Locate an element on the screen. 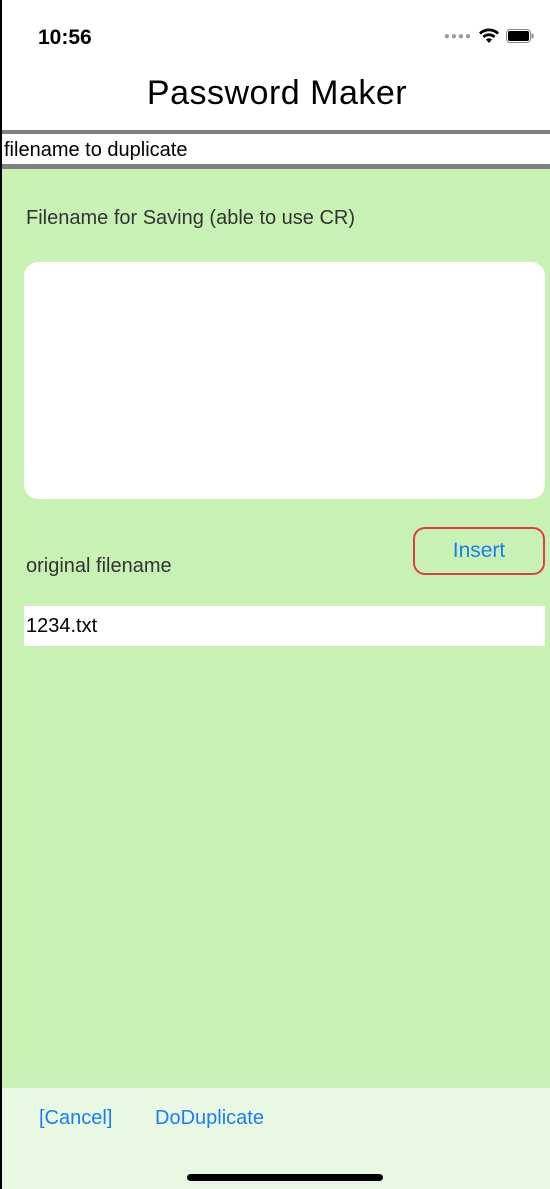 Image resolution: width=550 pixels, height=1189 pixels. wifi-icon is located at coordinates (489, 36).